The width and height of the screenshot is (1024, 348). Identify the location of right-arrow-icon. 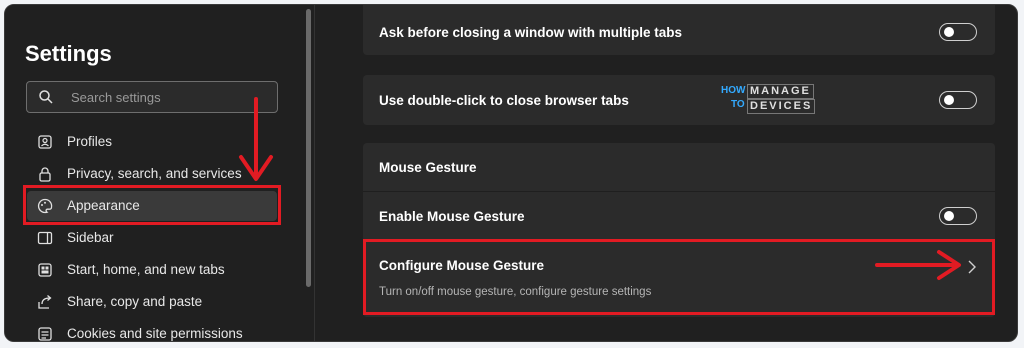
(918, 265).